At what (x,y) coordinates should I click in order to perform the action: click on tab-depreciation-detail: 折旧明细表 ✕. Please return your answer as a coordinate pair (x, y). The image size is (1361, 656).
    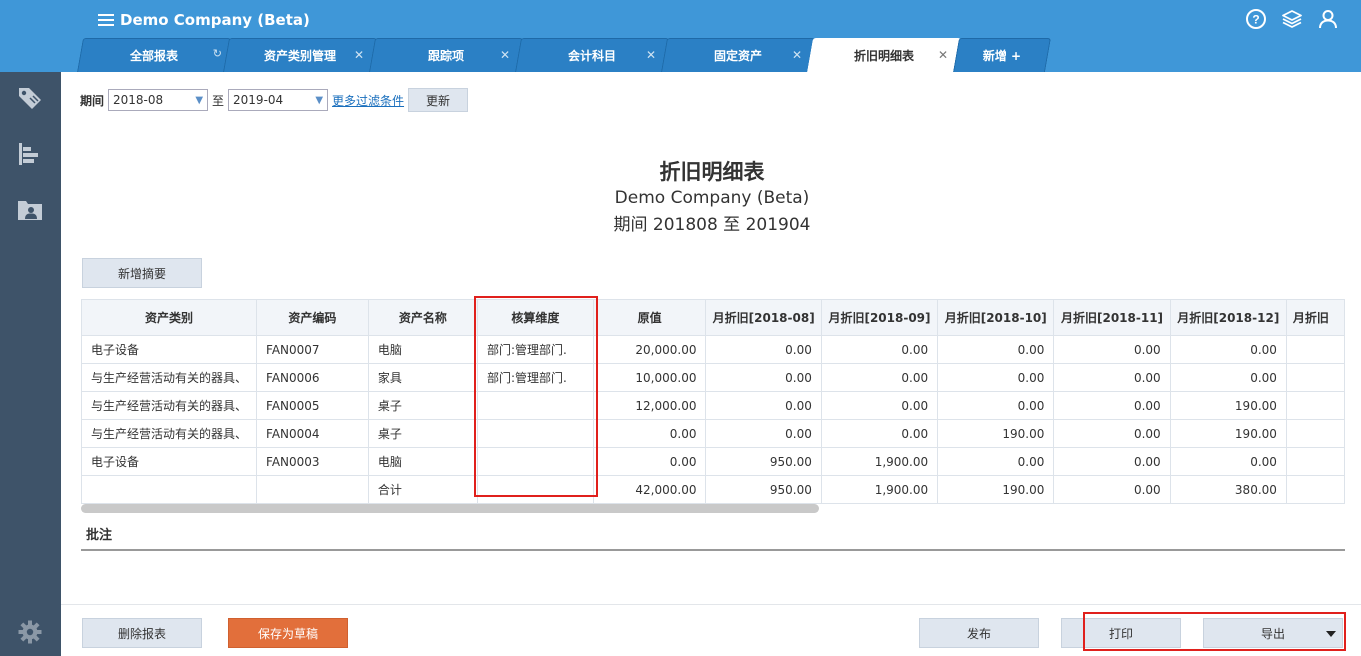
    Looking at the image, I should click on (884, 55).